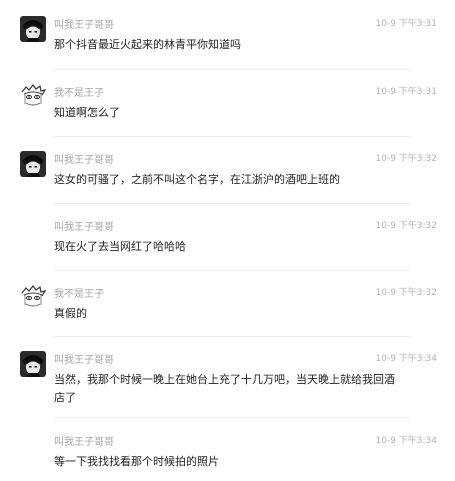 The height and width of the screenshot is (481, 455). What do you see at coordinates (197, 179) in the screenshot?
I see `message-text: 这女的可骚了，之前不叫这个名字，在江浙沪的酒吧上班的` at bounding box center [197, 179].